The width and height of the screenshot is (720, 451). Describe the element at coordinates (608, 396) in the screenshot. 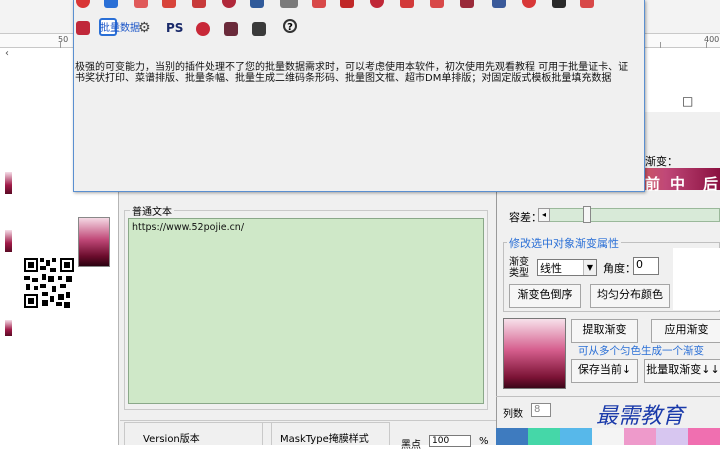

I see `divider` at that location.